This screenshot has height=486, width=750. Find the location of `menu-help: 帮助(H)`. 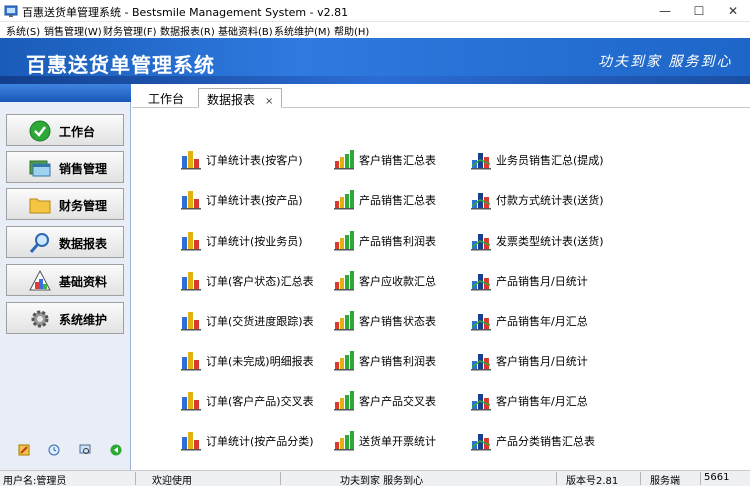

menu-help: 帮助(H) is located at coordinates (351, 30).